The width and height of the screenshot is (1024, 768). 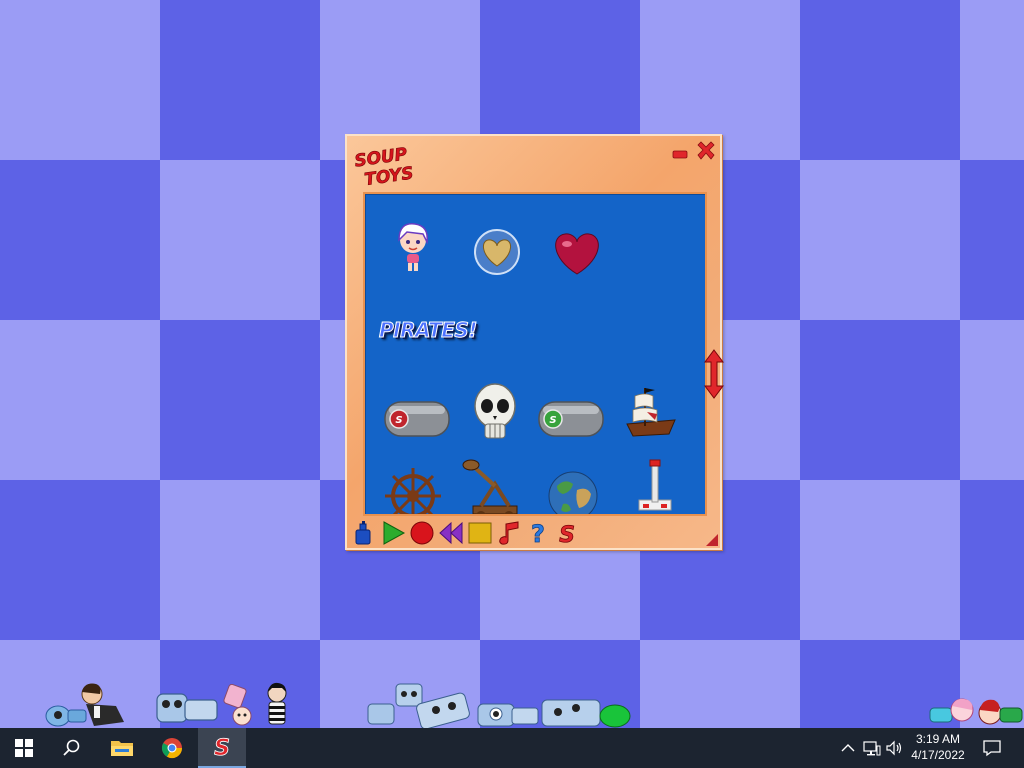 What do you see at coordinates (497, 249) in the screenshot?
I see `gold-heart-toy-icon` at bounding box center [497, 249].